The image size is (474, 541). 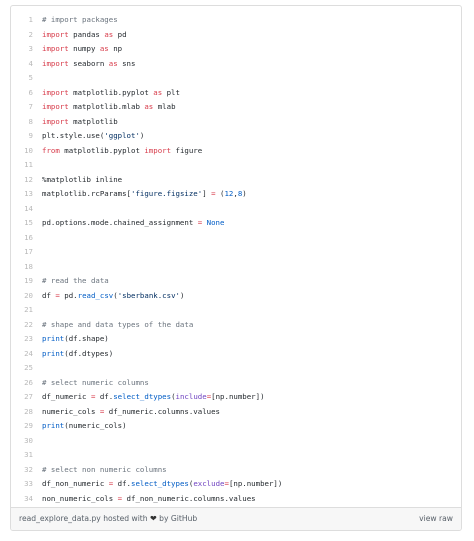 I want to click on code-token: # shape and data types of the data, so click(x=118, y=324).